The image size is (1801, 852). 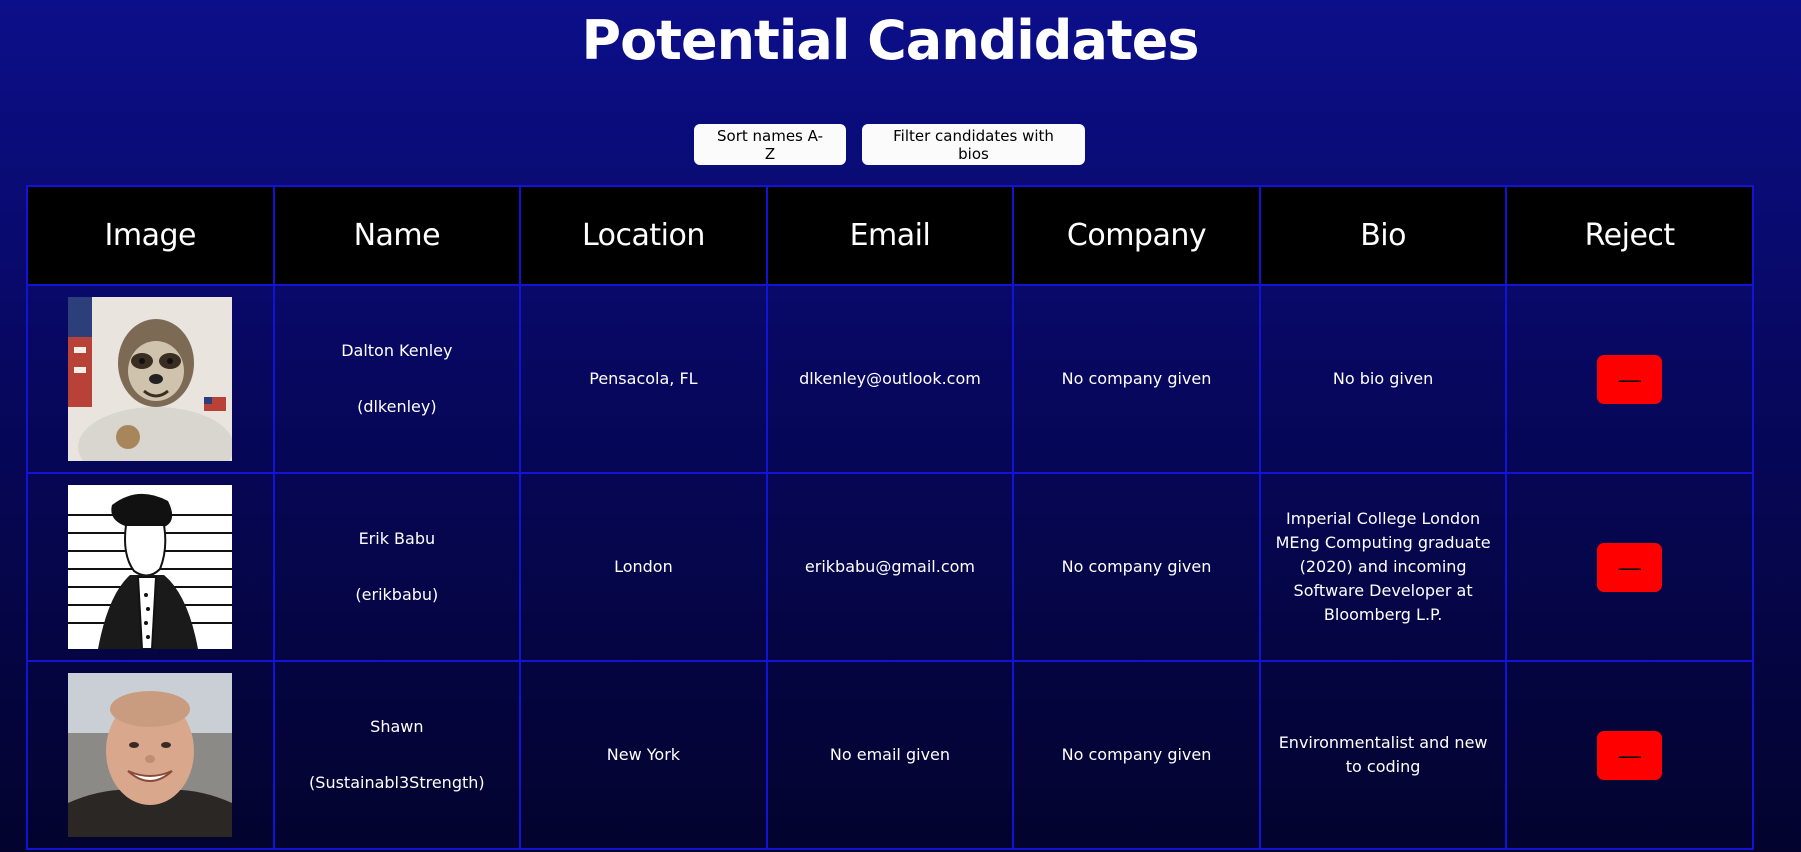 What do you see at coordinates (397, 350) in the screenshot?
I see `candidate-name: Dalton Kenley` at bounding box center [397, 350].